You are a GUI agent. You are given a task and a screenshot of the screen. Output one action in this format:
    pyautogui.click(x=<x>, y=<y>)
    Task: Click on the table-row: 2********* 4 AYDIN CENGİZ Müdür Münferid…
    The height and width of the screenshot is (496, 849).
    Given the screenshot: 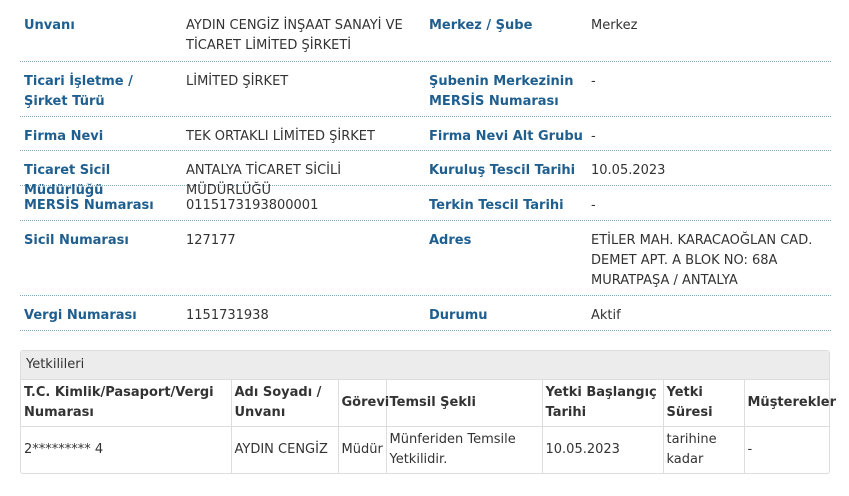 What is the action you would take?
    pyautogui.click(x=425, y=449)
    